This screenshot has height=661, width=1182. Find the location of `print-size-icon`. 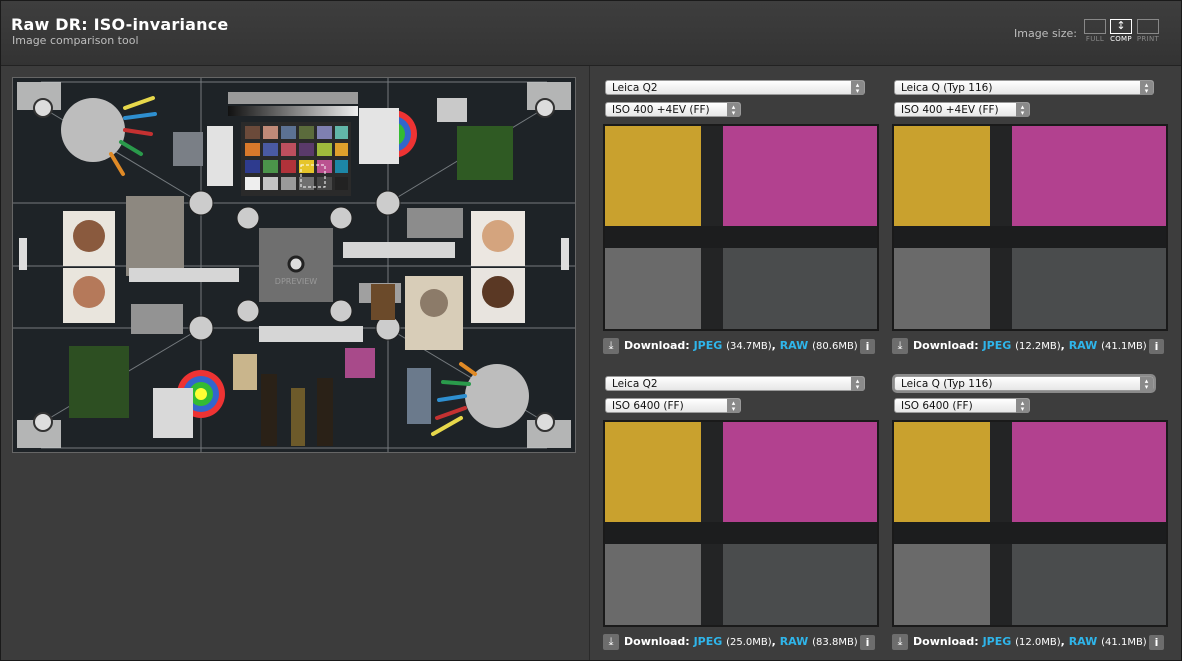

print-size-icon is located at coordinates (1148, 26).